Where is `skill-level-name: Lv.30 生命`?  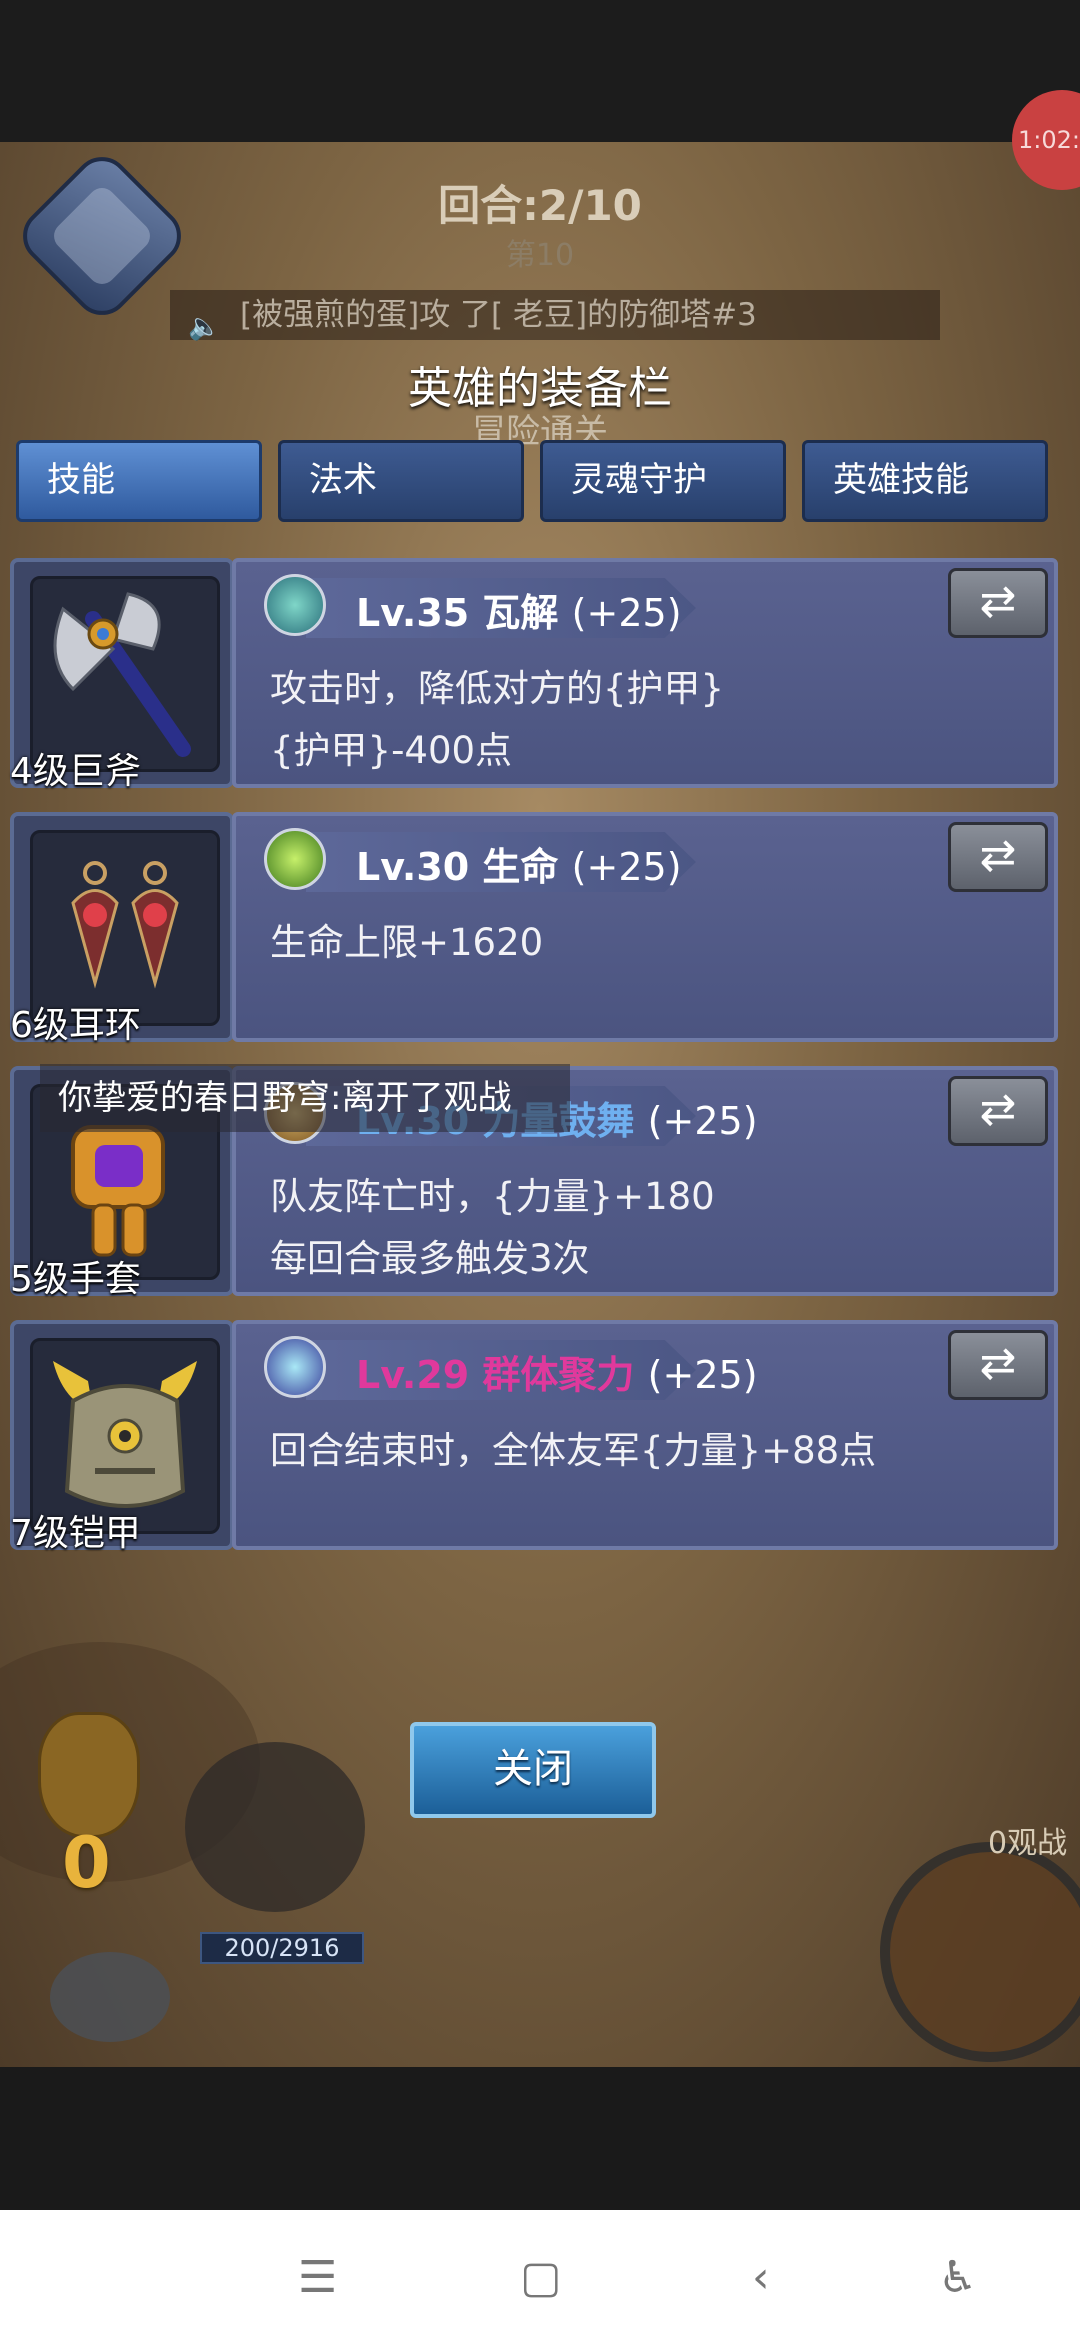 skill-level-name: Lv.30 生命 is located at coordinates (457, 867).